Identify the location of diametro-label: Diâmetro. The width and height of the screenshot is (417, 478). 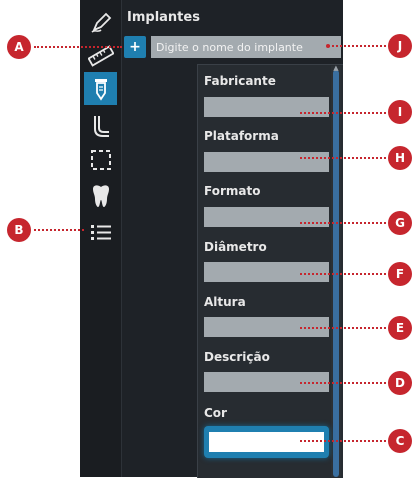
(235, 247).